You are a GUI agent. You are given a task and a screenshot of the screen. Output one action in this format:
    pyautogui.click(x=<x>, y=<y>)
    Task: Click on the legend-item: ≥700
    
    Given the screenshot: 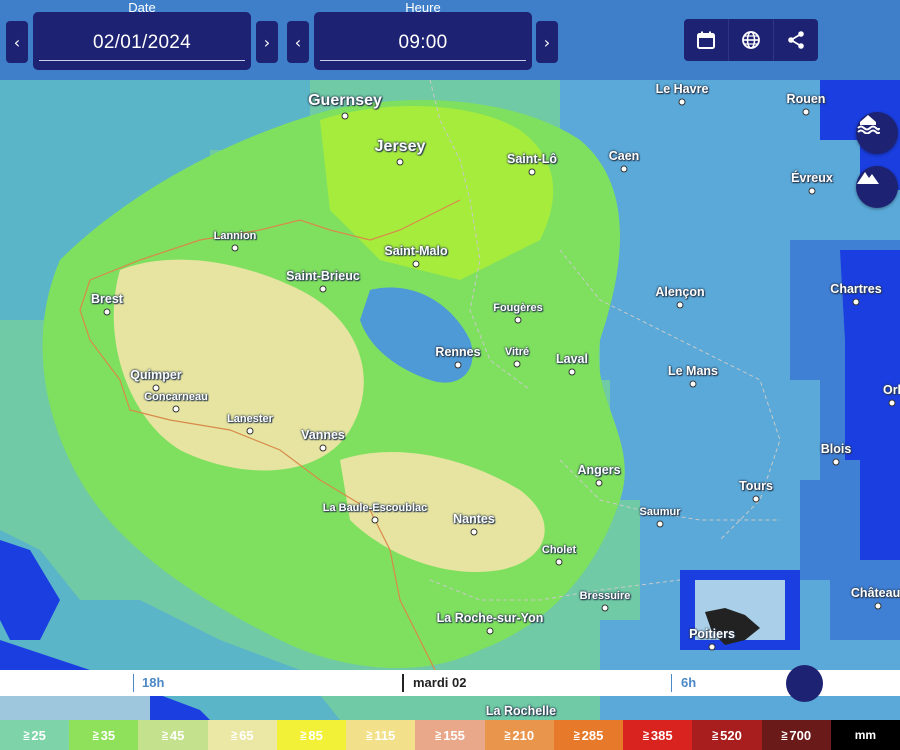 What is the action you would take?
    pyautogui.click(x=796, y=735)
    